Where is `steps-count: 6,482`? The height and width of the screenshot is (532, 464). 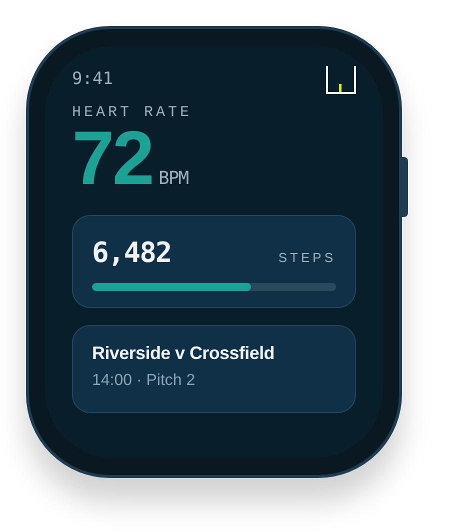 steps-count: 6,482 is located at coordinates (132, 252).